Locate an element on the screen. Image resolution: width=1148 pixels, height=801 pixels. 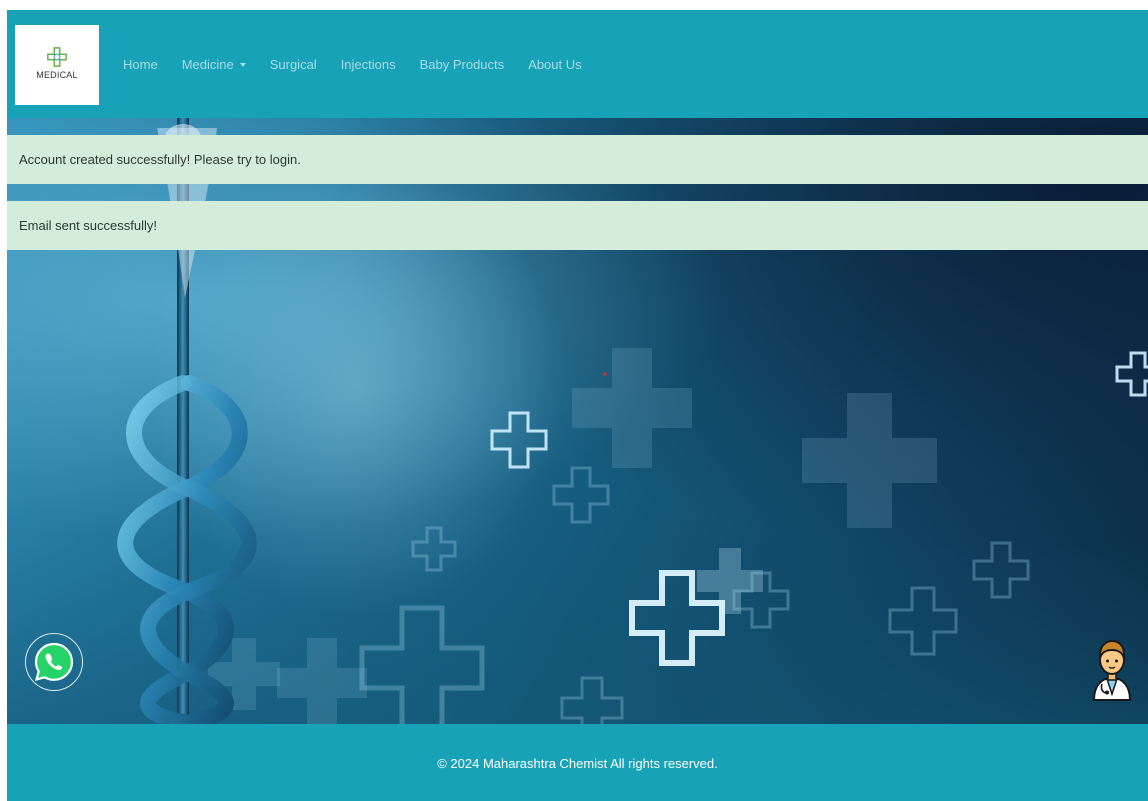
doctor-chat-button is located at coordinates (1112, 670).